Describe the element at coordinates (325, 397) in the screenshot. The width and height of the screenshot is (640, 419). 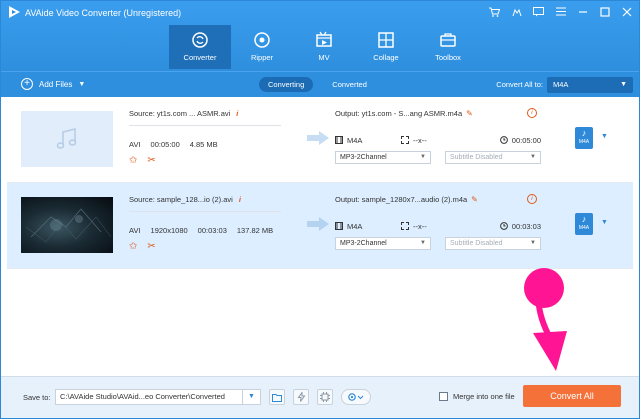
I see `gpu-settings-button` at that location.